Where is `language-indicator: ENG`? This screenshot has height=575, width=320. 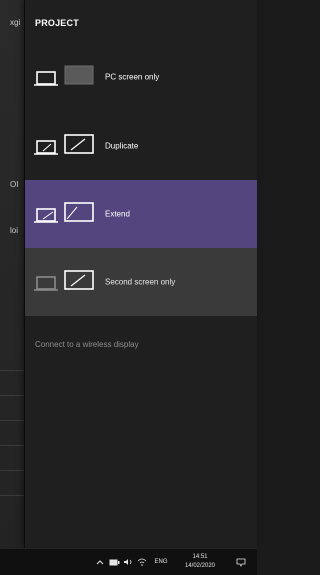
language-indicator: ENG is located at coordinates (161, 562).